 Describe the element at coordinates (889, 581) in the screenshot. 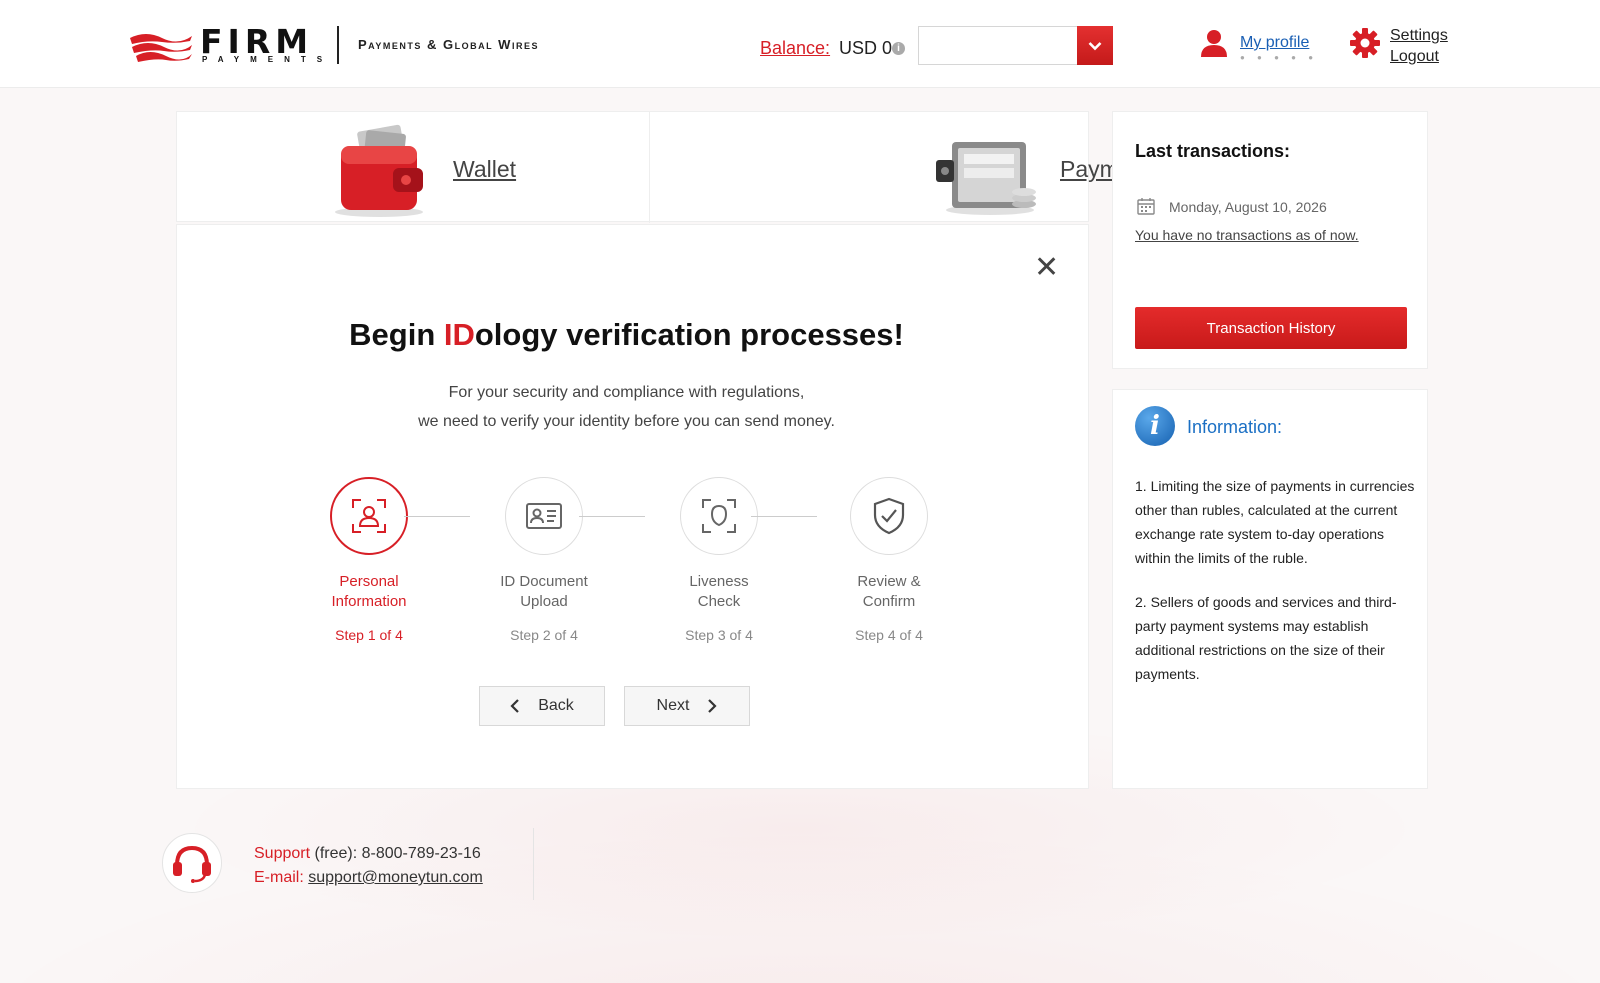

I see `step-title-line: Review &` at that location.